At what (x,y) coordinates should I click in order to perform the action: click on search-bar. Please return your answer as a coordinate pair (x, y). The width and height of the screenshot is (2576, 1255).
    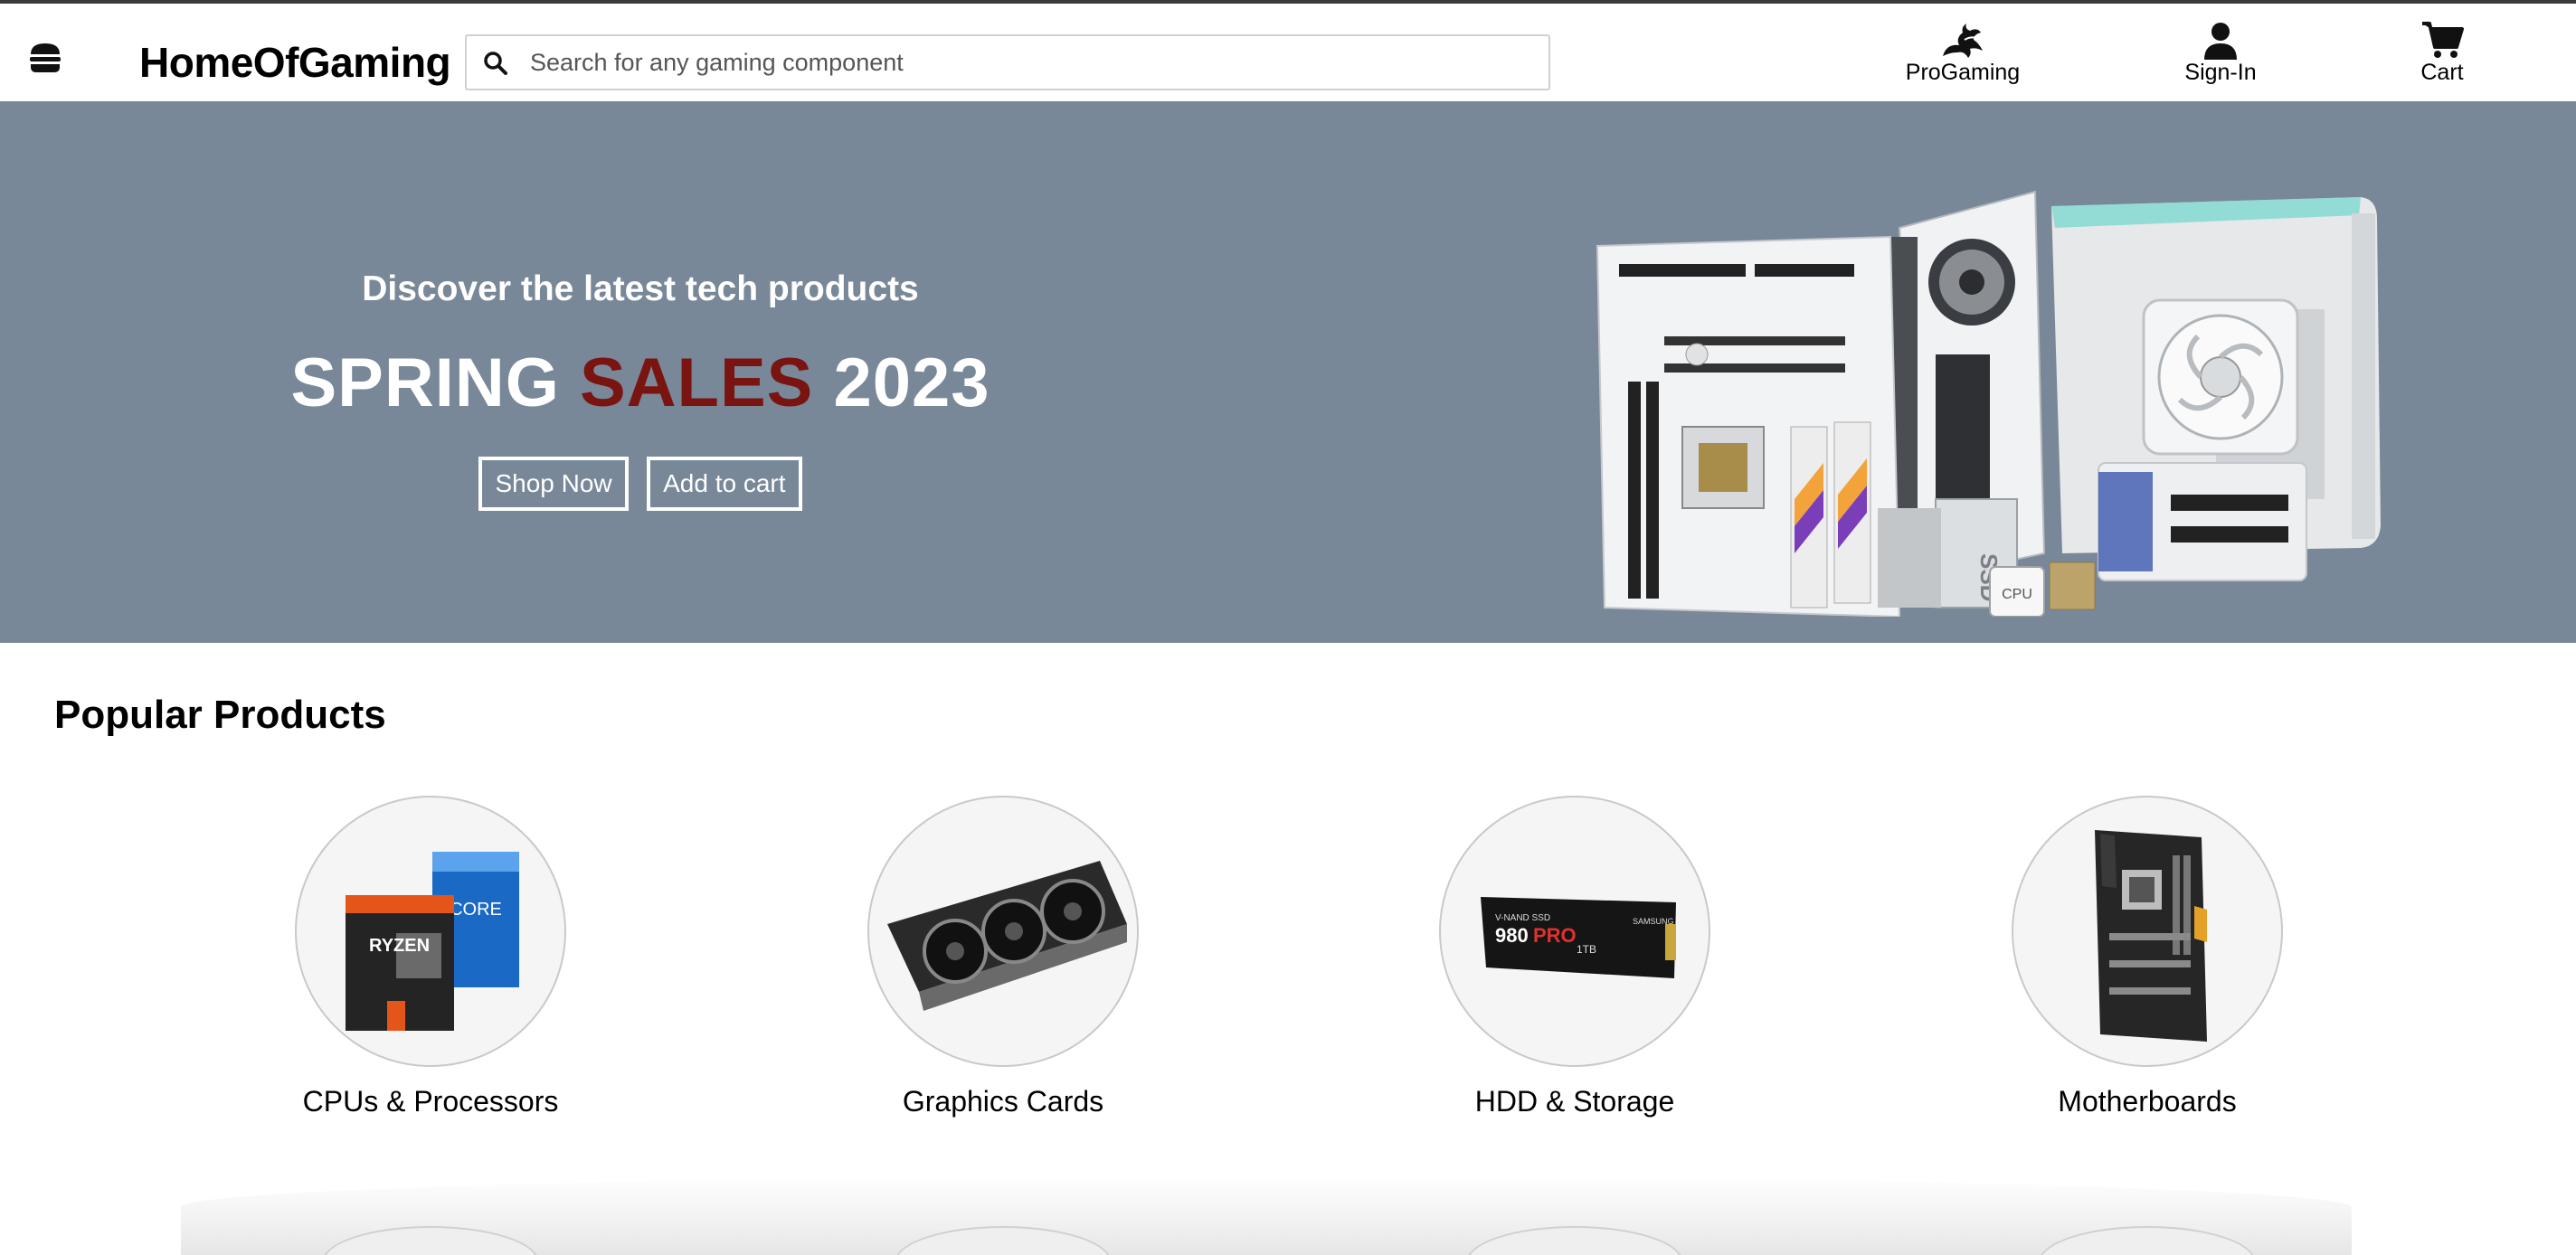
    Looking at the image, I should click on (1008, 62).